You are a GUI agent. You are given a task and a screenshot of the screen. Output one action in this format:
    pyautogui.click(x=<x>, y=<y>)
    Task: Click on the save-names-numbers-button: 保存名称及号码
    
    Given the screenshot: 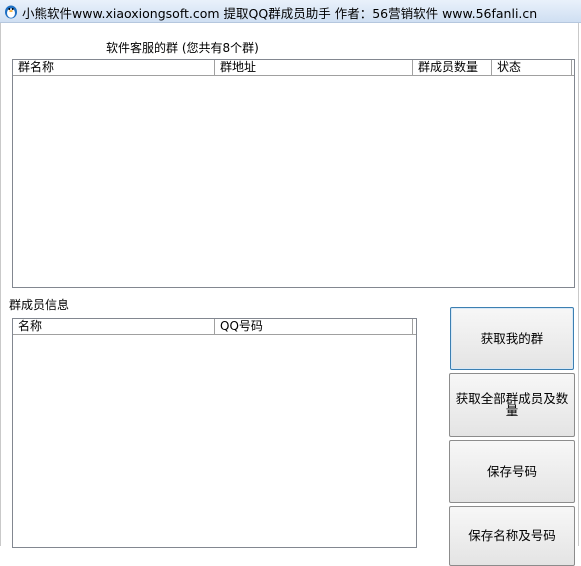 What is the action you would take?
    pyautogui.click(x=512, y=536)
    